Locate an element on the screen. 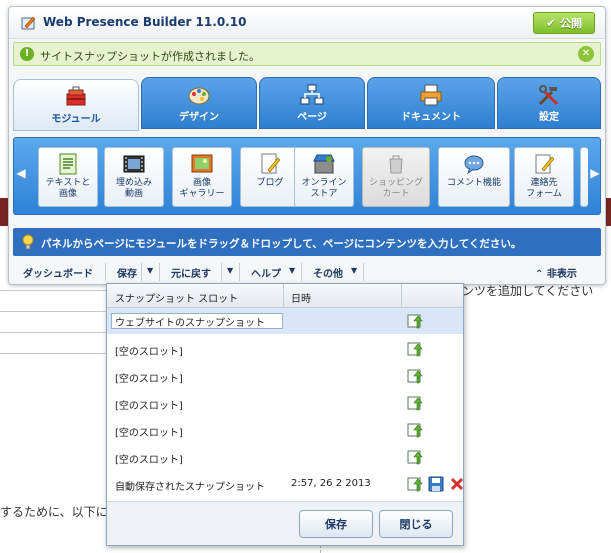 This screenshot has width=611, height=553. tab-label: ドキュメント is located at coordinates (431, 117).